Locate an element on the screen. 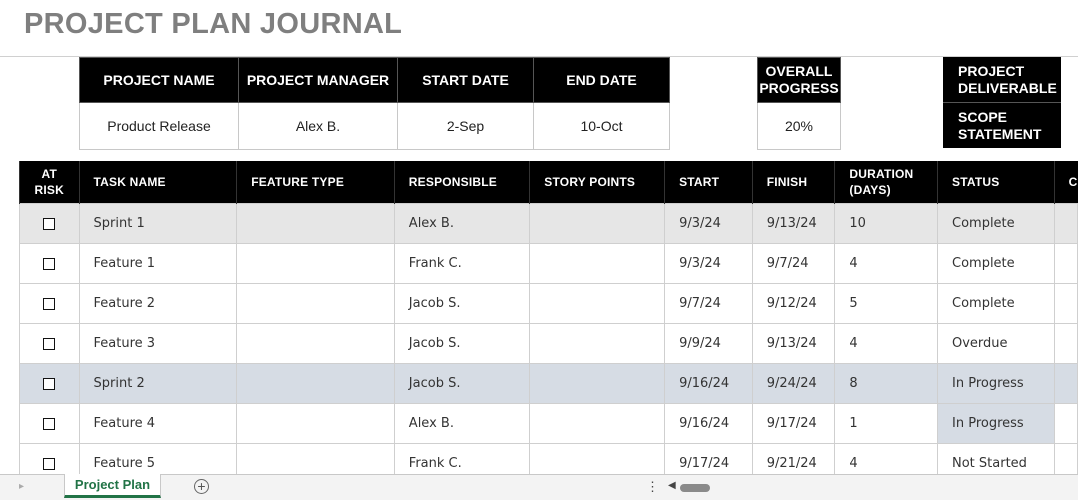 The height and width of the screenshot is (500, 1078). task-name-cell: Sprint 1 is located at coordinates (158, 223).